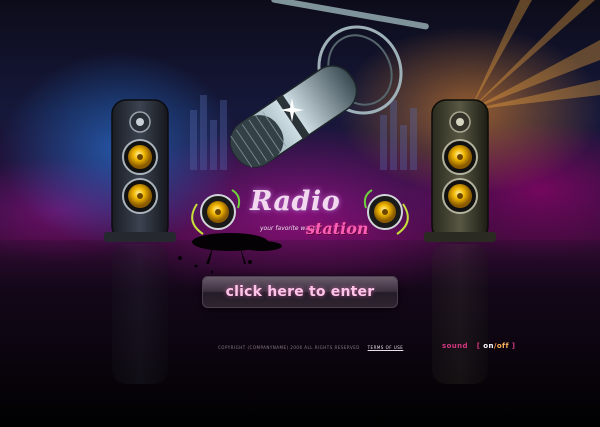 The image size is (600, 427). I want to click on sound-off-toggle: off, so click(503, 346).